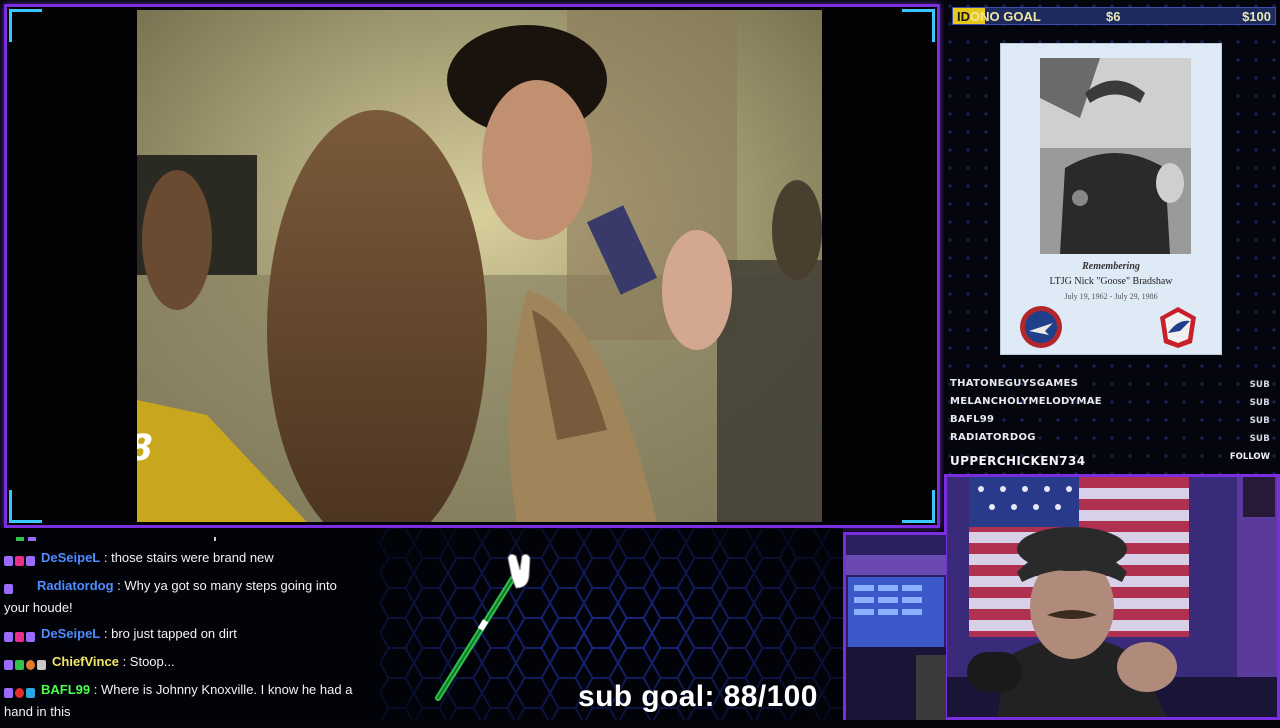  Describe the element at coordinates (993, 437) in the screenshot. I see `event-username: RADIATORDOG` at that location.